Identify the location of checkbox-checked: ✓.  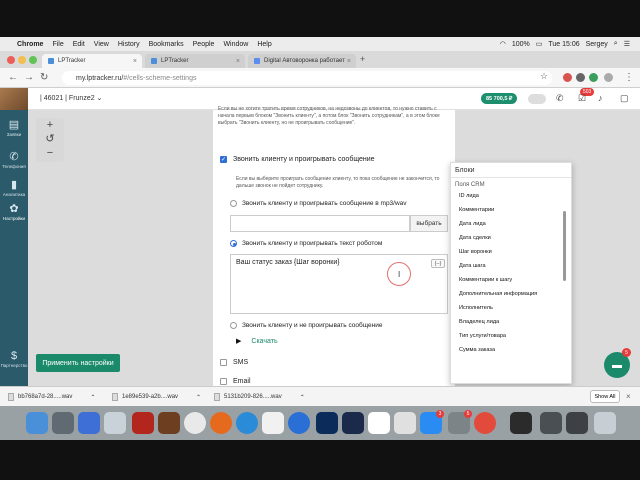
(223, 159).